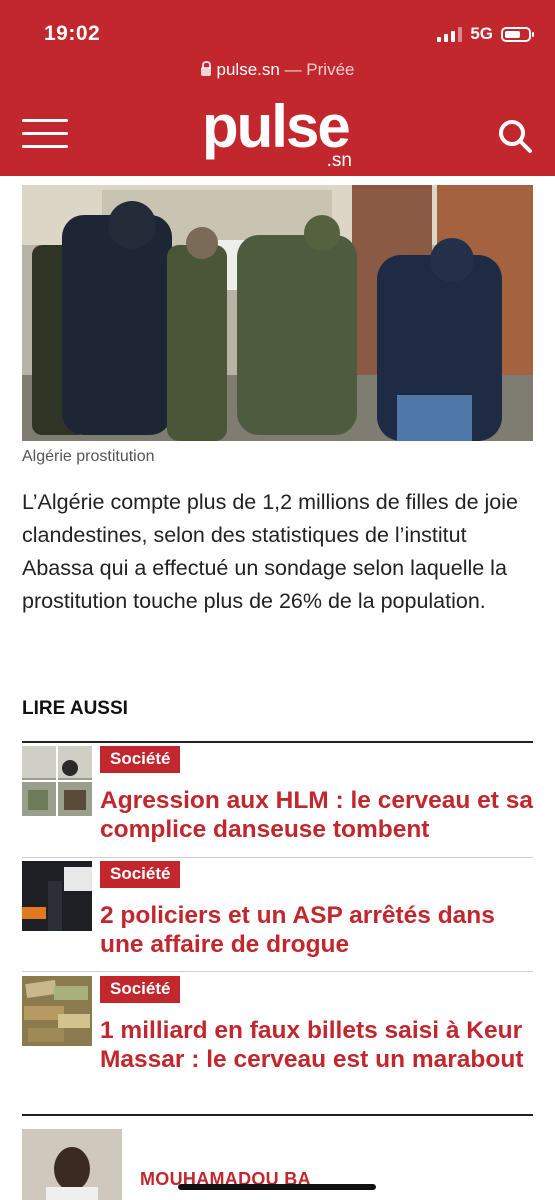 Image resolution: width=555 pixels, height=1200 pixels. Describe the element at coordinates (277, 88) in the screenshot. I see `site-header: 19:02 5G pulse.sn — Privée pulse .sn` at that location.